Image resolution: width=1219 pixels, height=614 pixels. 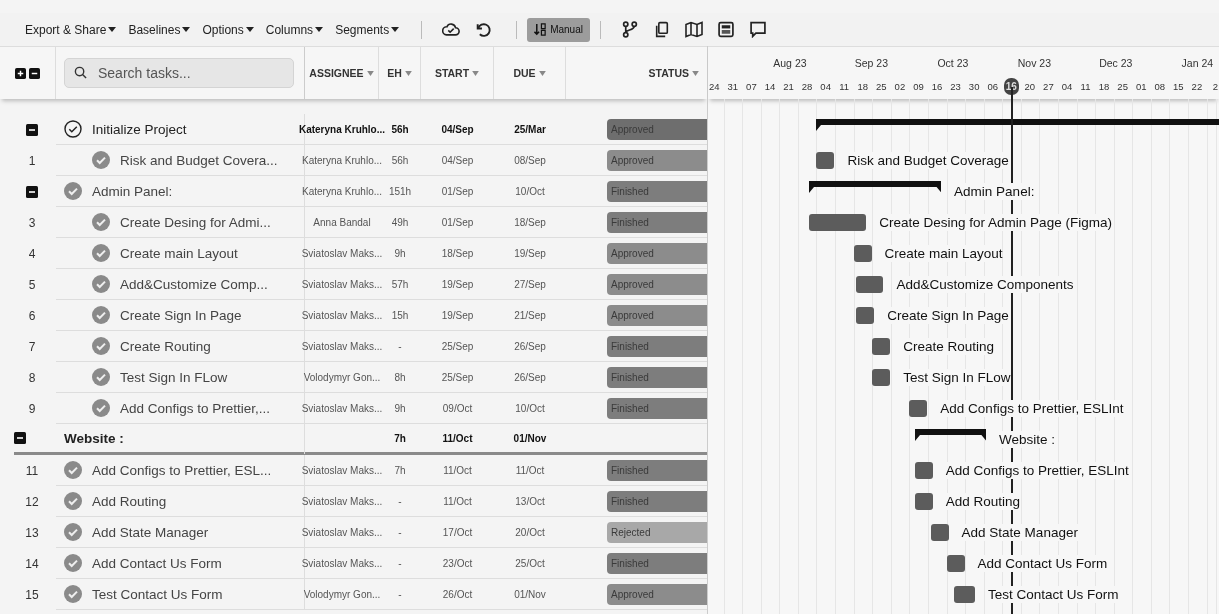 I want to click on due-date-cell: 01/Nov, so click(x=530, y=438).